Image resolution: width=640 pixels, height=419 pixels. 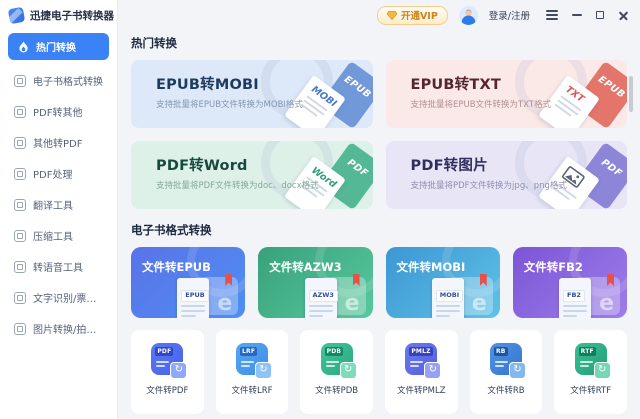 I want to click on card-file-to-mobi: e MOBI 文件转MOBI, so click(x=442, y=282).